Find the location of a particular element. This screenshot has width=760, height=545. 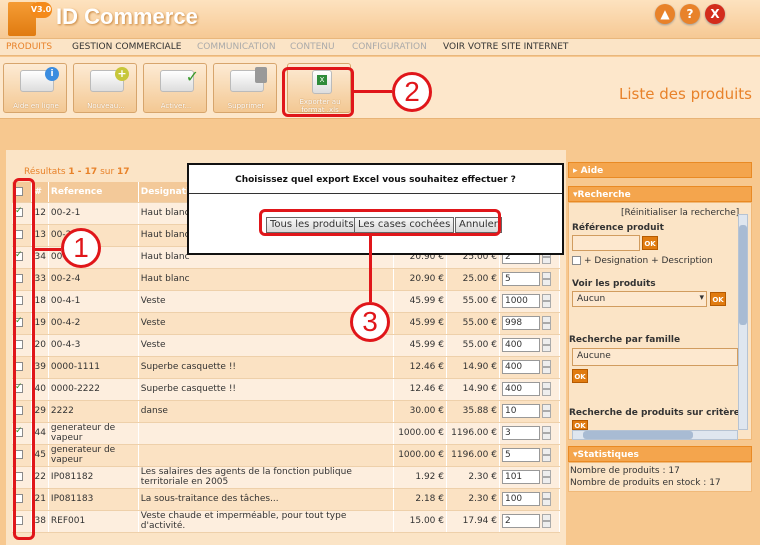

callout-3: 3 is located at coordinates (370, 322).